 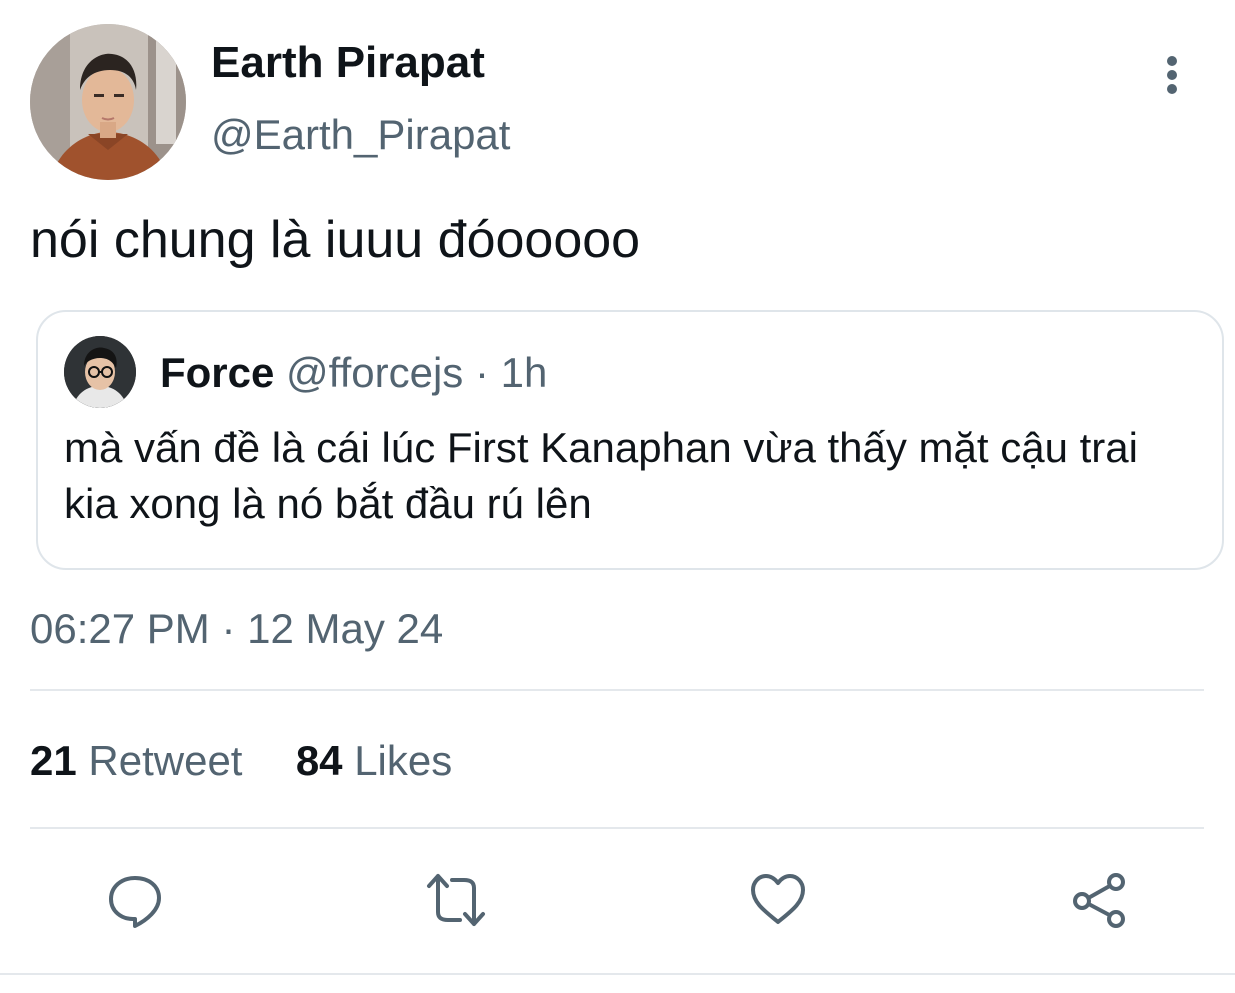 I want to click on reply-icon, so click(x=135, y=902).